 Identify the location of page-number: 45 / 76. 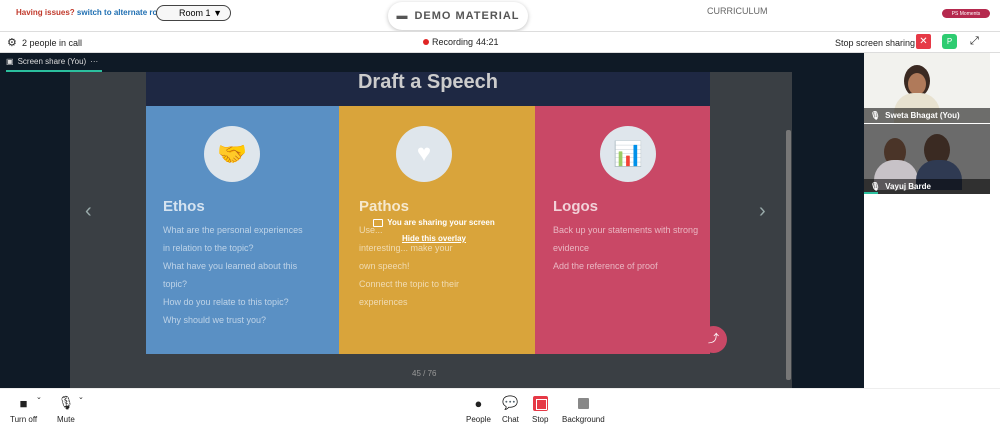
(424, 373).